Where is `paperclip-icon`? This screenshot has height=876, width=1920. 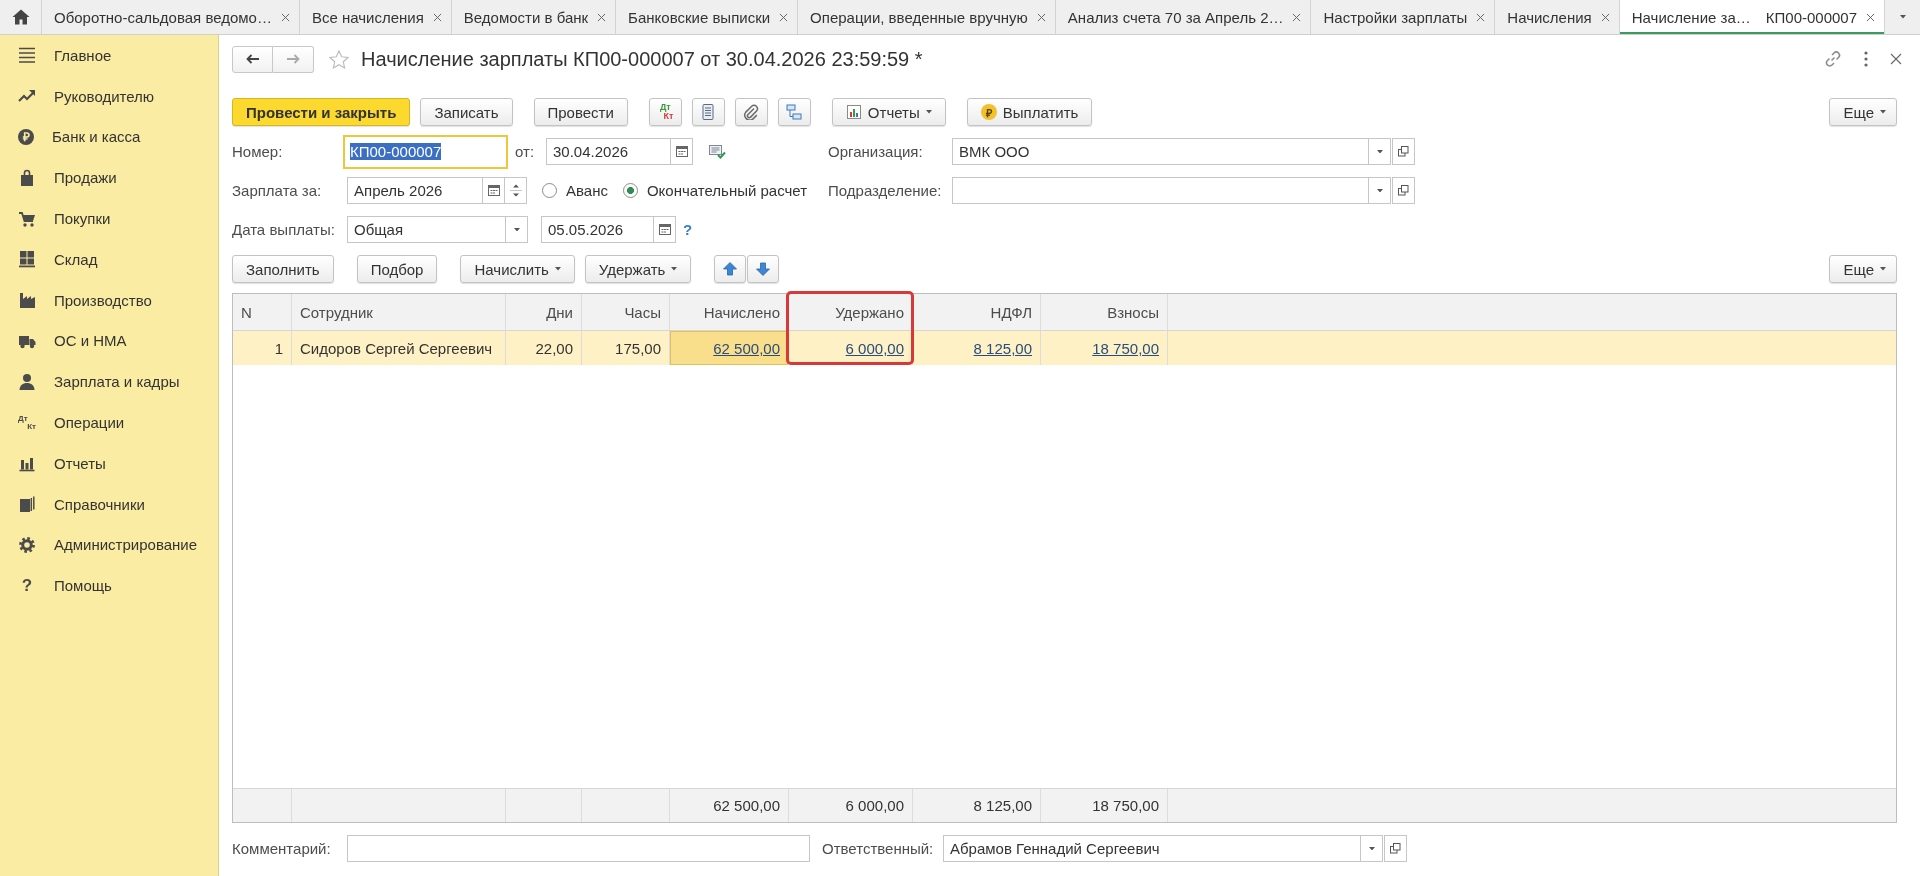
paperclip-icon is located at coordinates (751, 112).